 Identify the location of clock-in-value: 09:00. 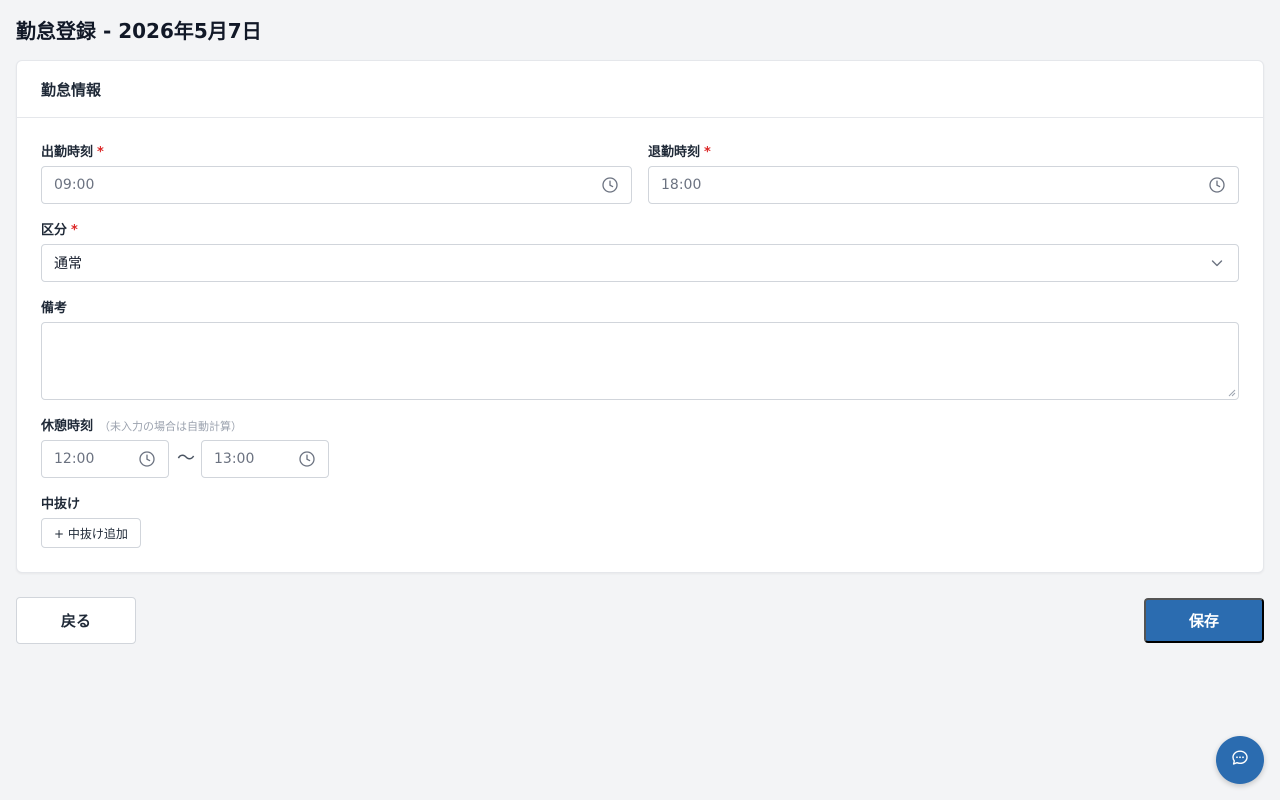
(74, 185).